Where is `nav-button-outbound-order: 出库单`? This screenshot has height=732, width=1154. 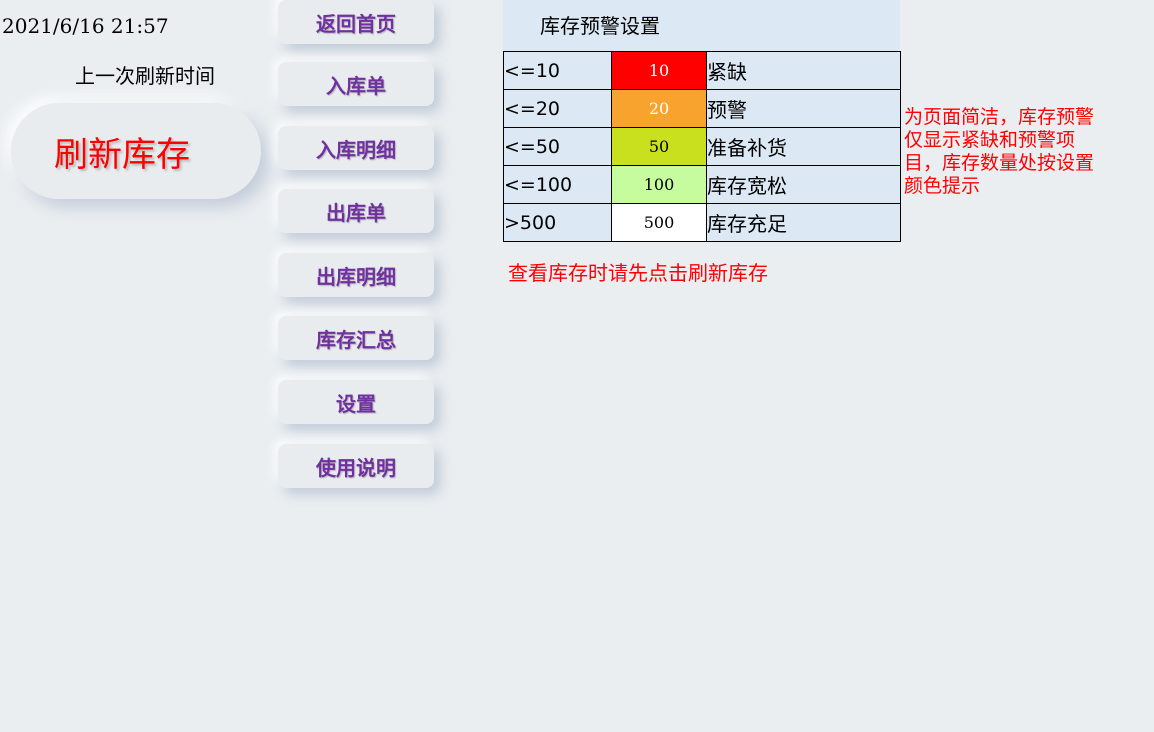 nav-button-outbound-order: 出库单 is located at coordinates (356, 211).